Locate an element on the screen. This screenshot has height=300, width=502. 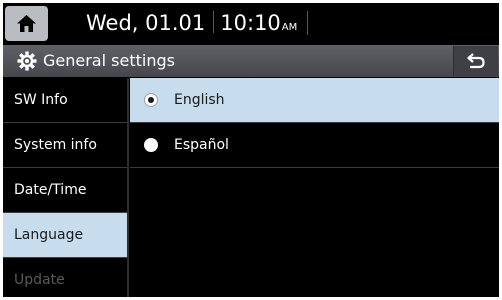
status-divider is located at coordinates (307, 23).